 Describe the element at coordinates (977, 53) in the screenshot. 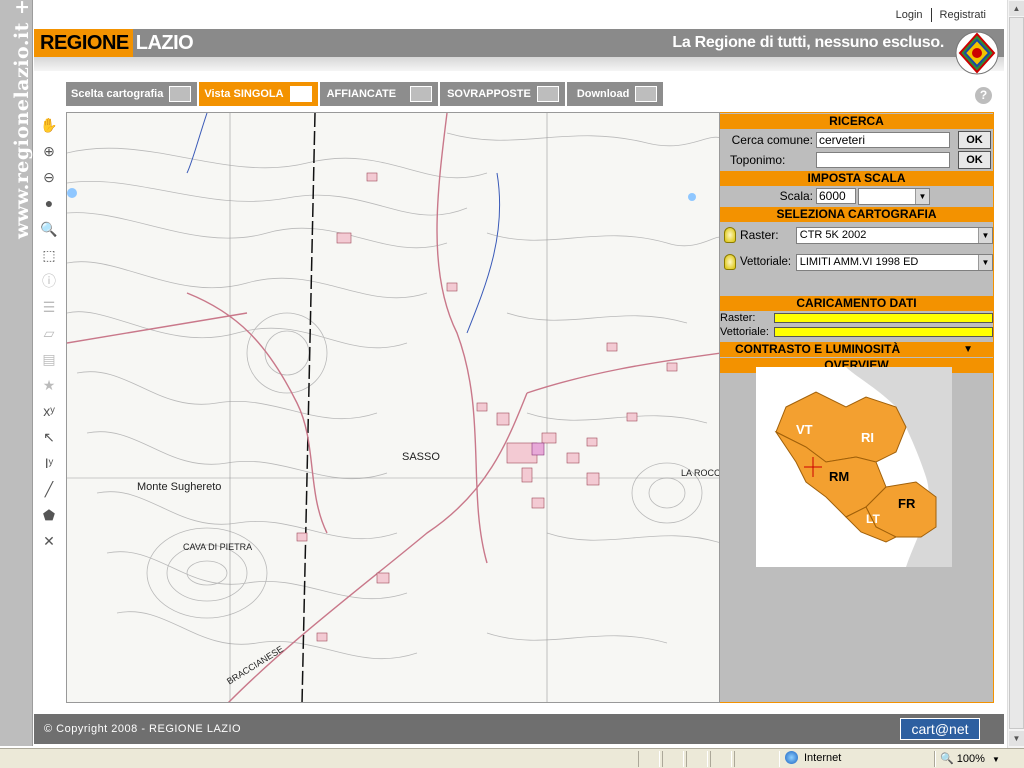

I see `lazio-emblem-icon` at that location.